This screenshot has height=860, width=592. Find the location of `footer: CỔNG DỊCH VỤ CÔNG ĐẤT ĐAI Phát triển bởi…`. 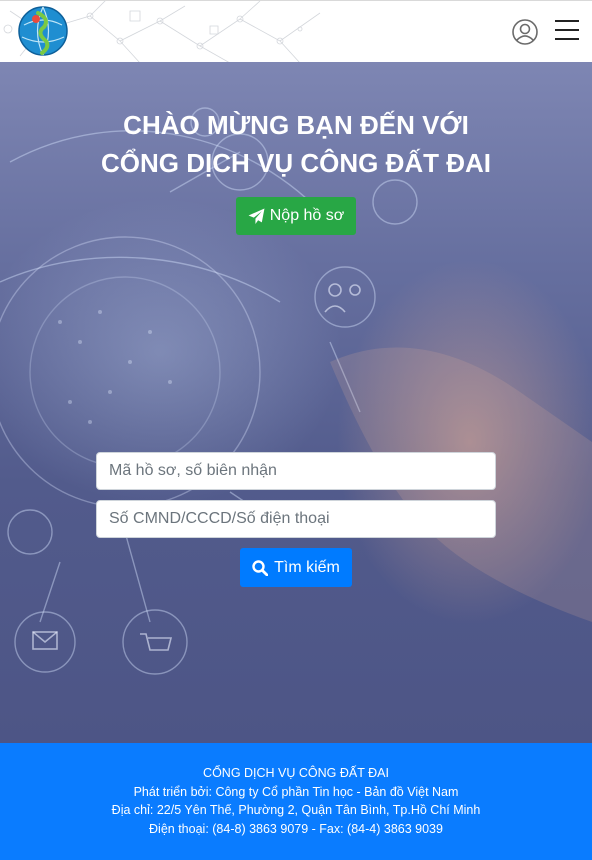

footer: CỔNG DỊCH VỤ CÔNG ĐẤT ĐAI Phát triển bởi… is located at coordinates (296, 801).